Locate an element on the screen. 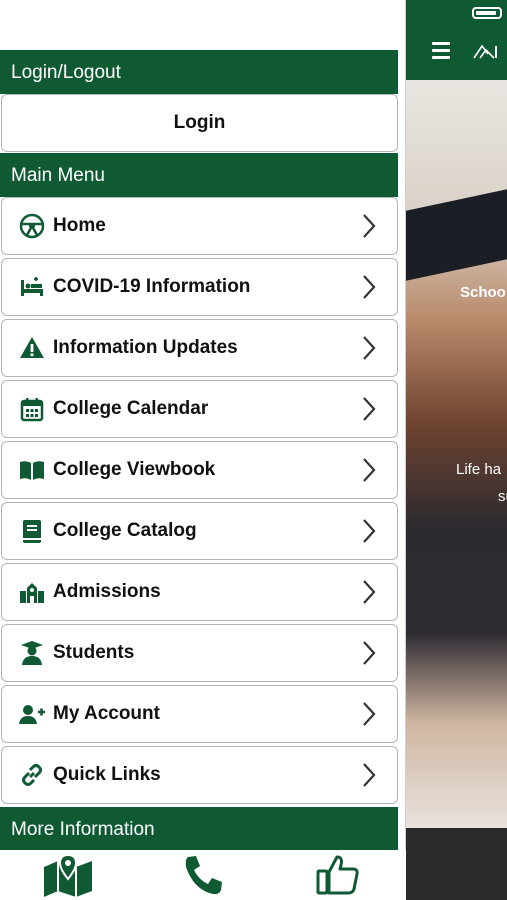  phone-icon is located at coordinates (203, 875).